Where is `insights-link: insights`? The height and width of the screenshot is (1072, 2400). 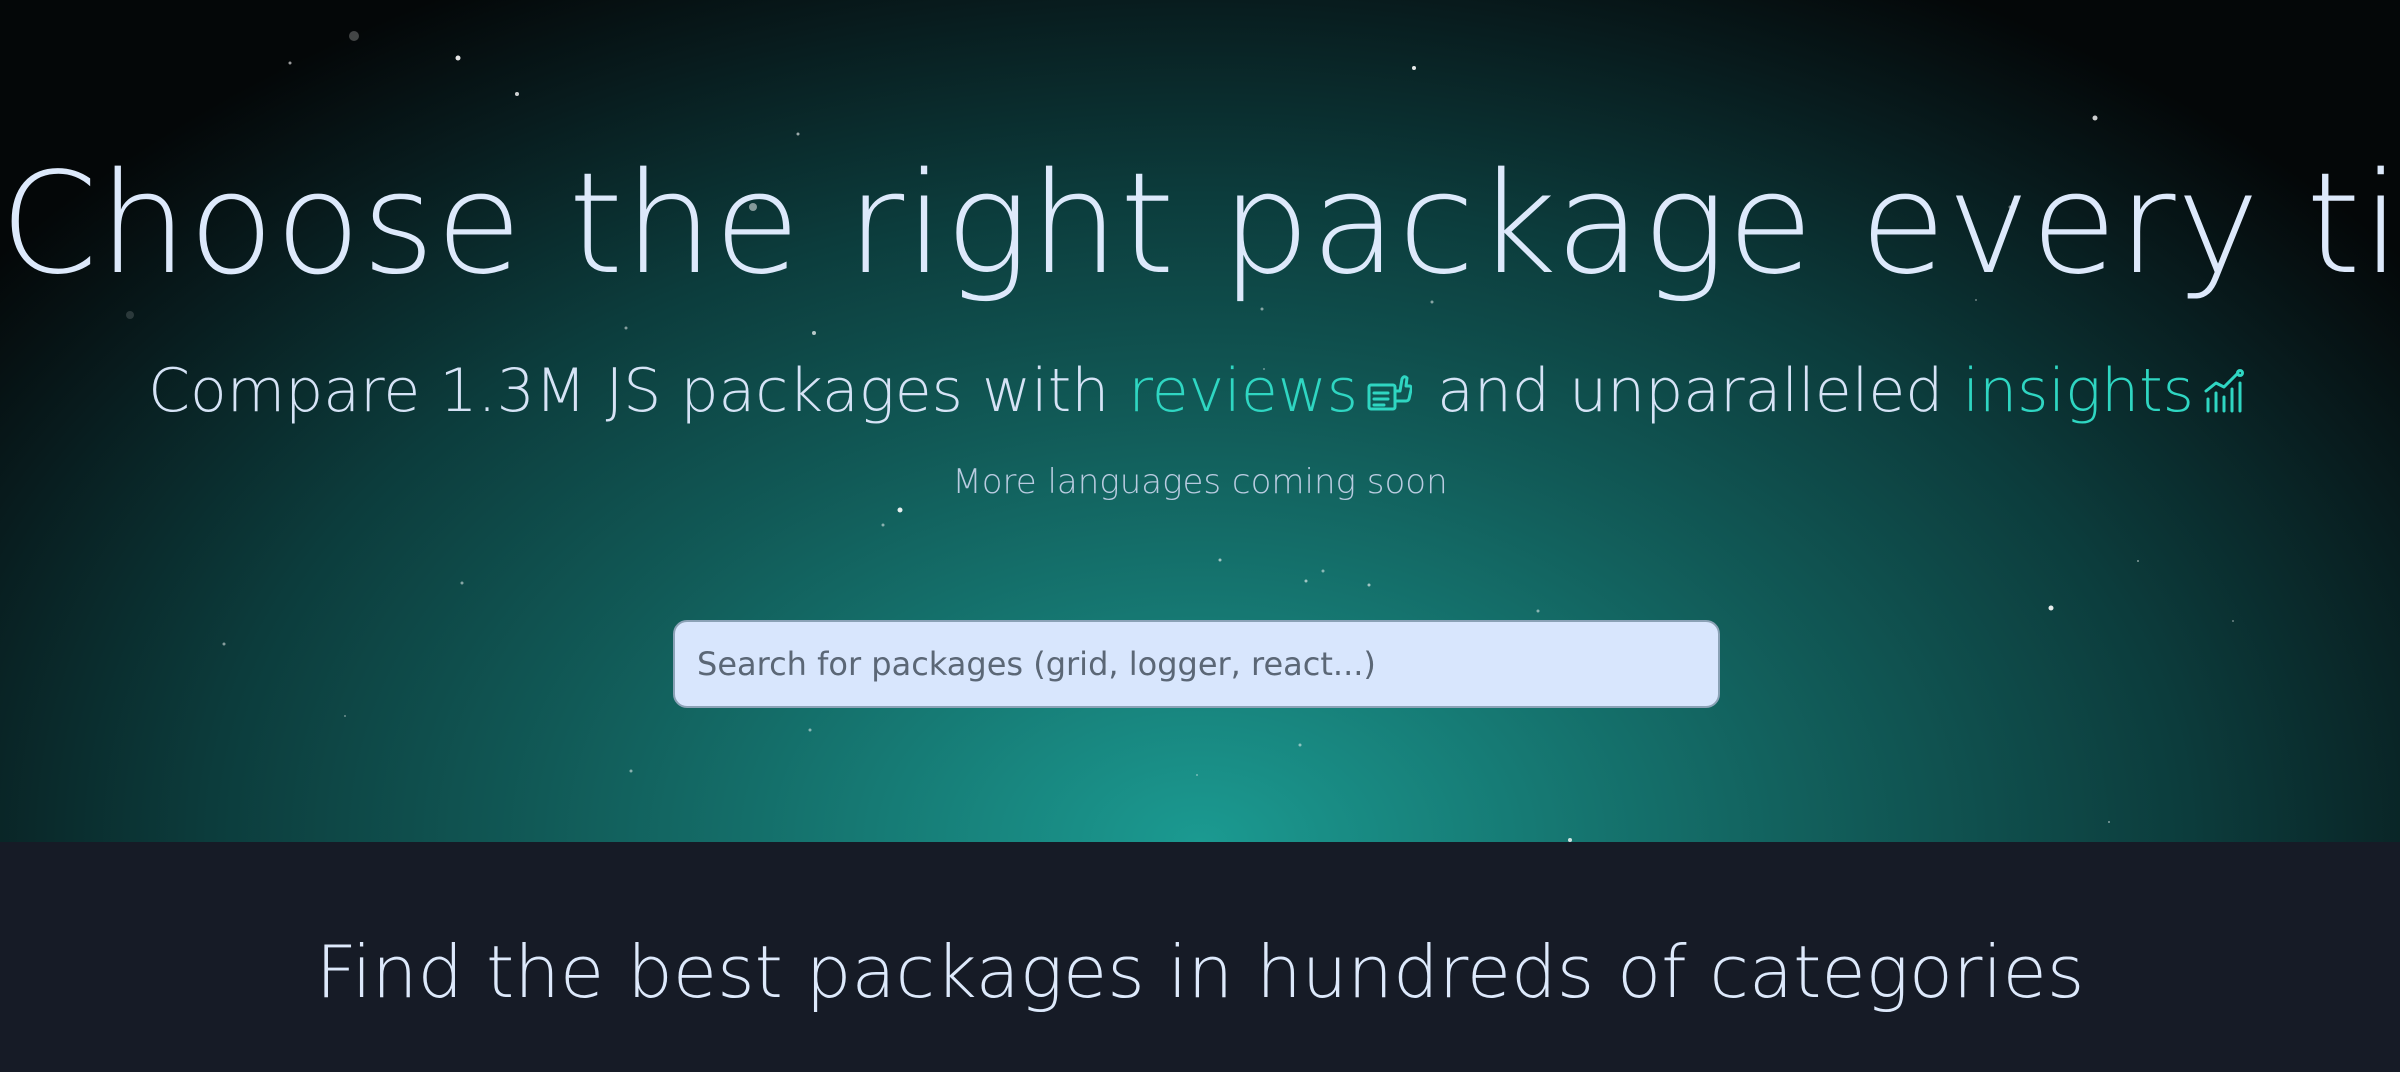
insights-link: insights is located at coordinates (2077, 391).